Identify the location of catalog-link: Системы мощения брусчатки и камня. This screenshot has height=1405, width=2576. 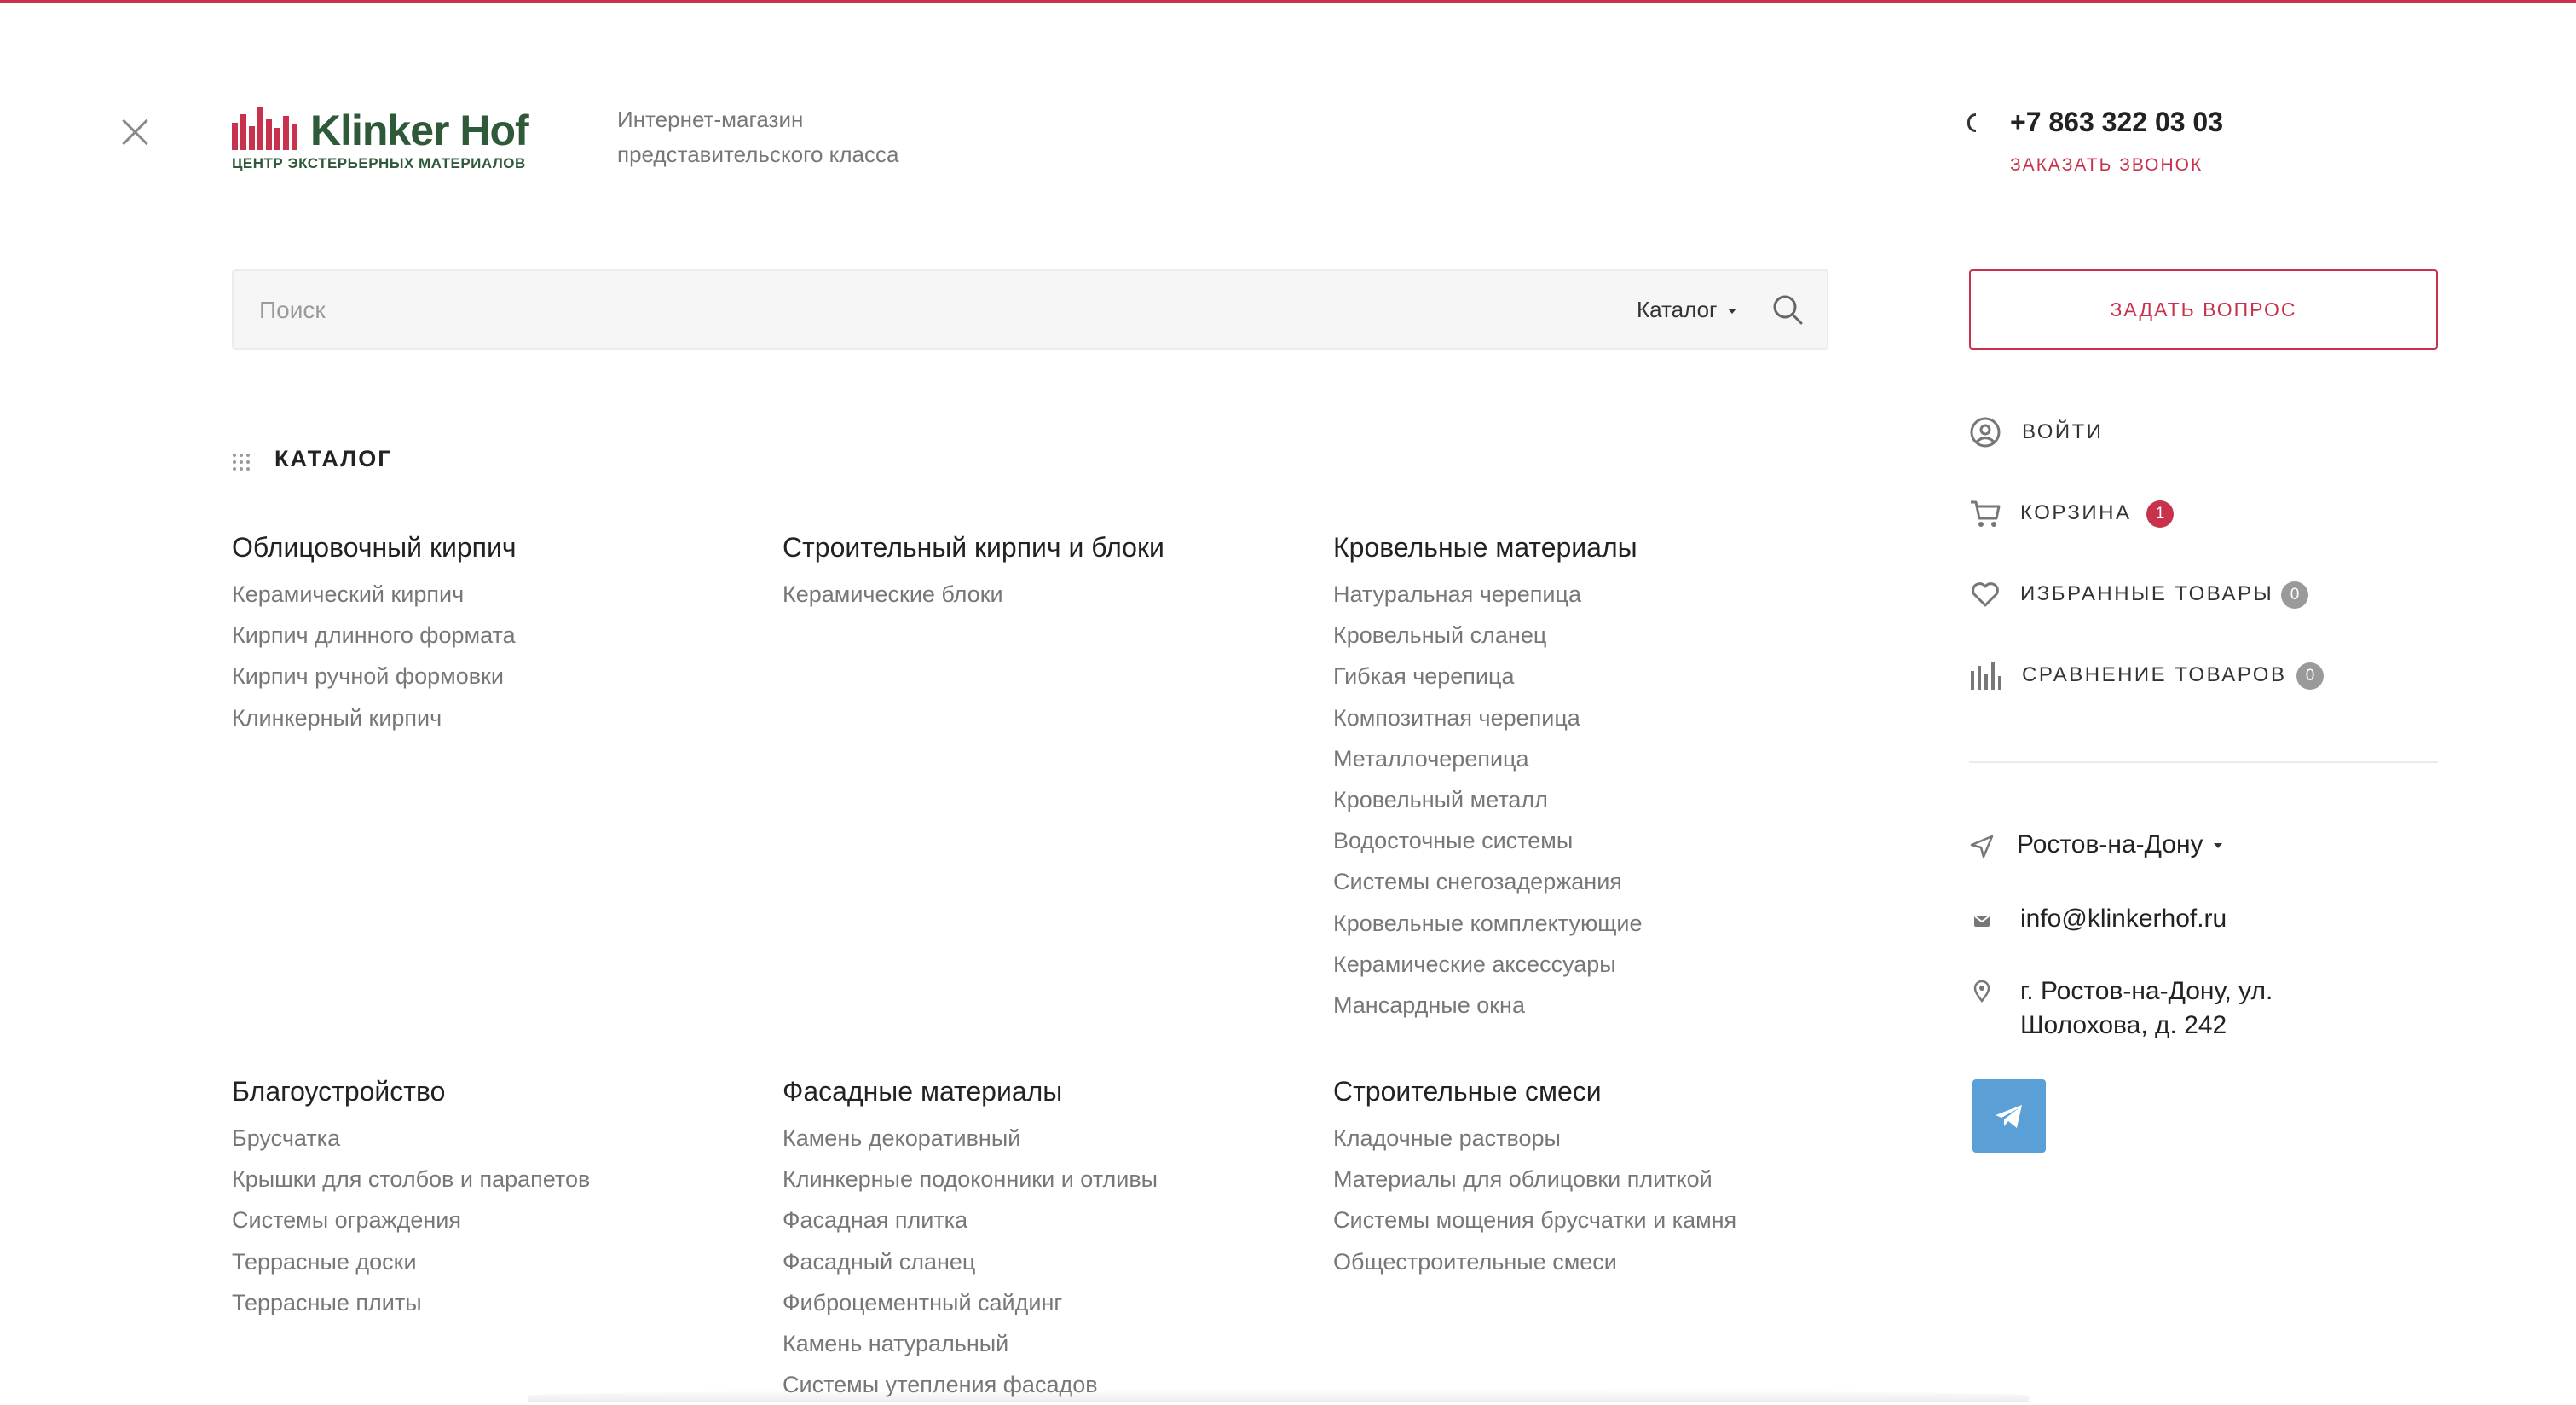
(1597, 1220).